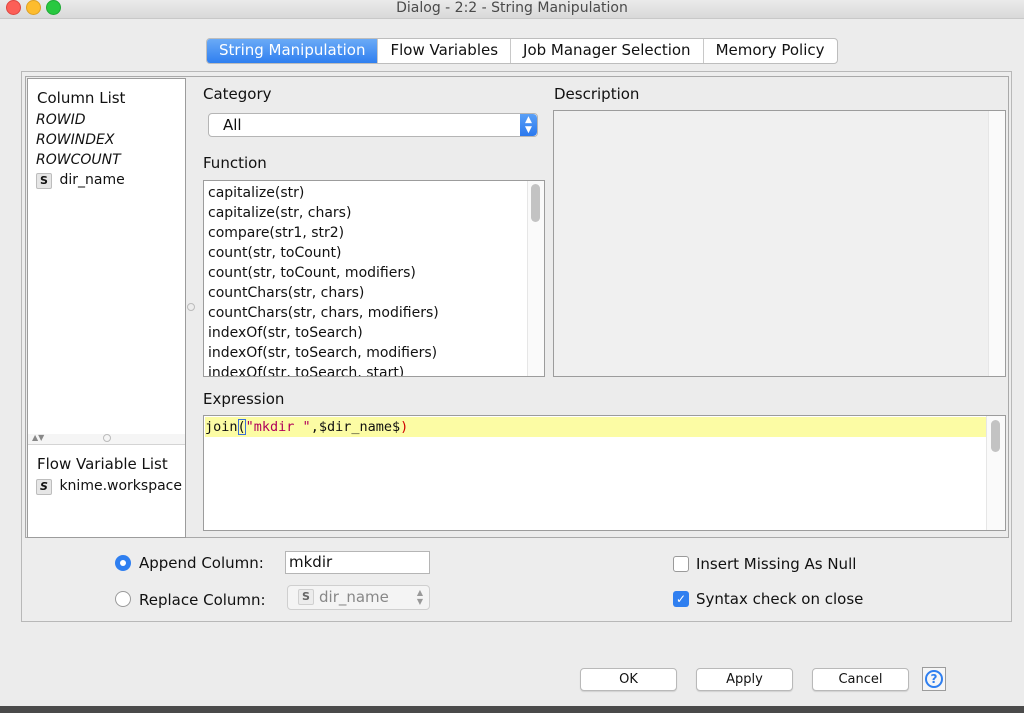 The height and width of the screenshot is (713, 1024). What do you see at coordinates (365, 369) in the screenshot?
I see `function-item: indexOf(str, toSearch, start)` at bounding box center [365, 369].